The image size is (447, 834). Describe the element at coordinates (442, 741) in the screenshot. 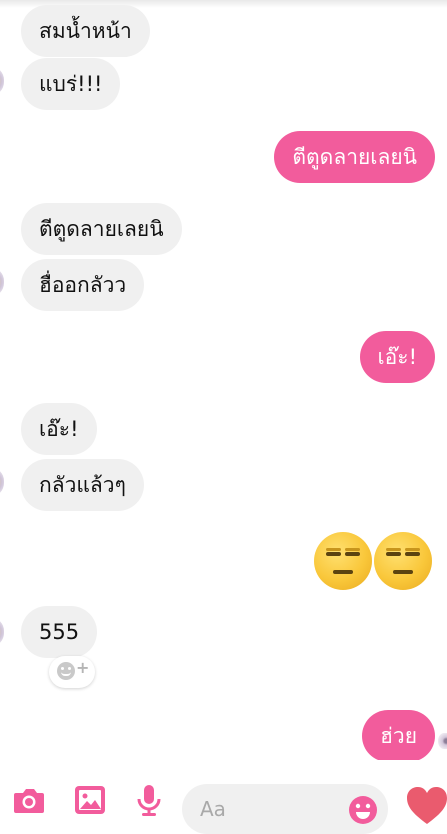

I see `seen-avatar` at that location.